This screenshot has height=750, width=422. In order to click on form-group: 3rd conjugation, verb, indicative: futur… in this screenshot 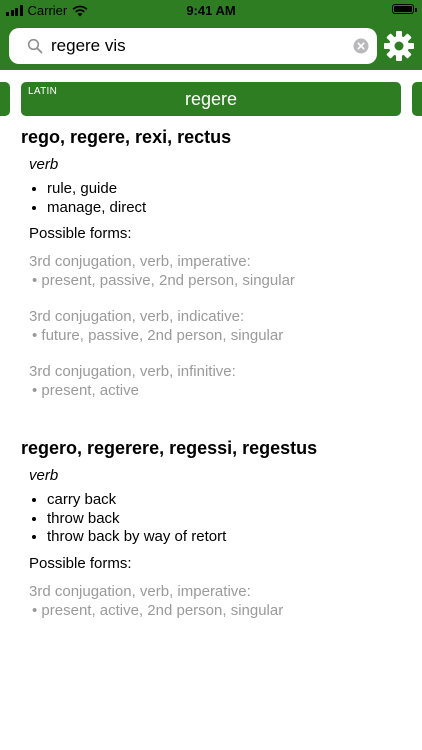, I will do `click(215, 326)`.